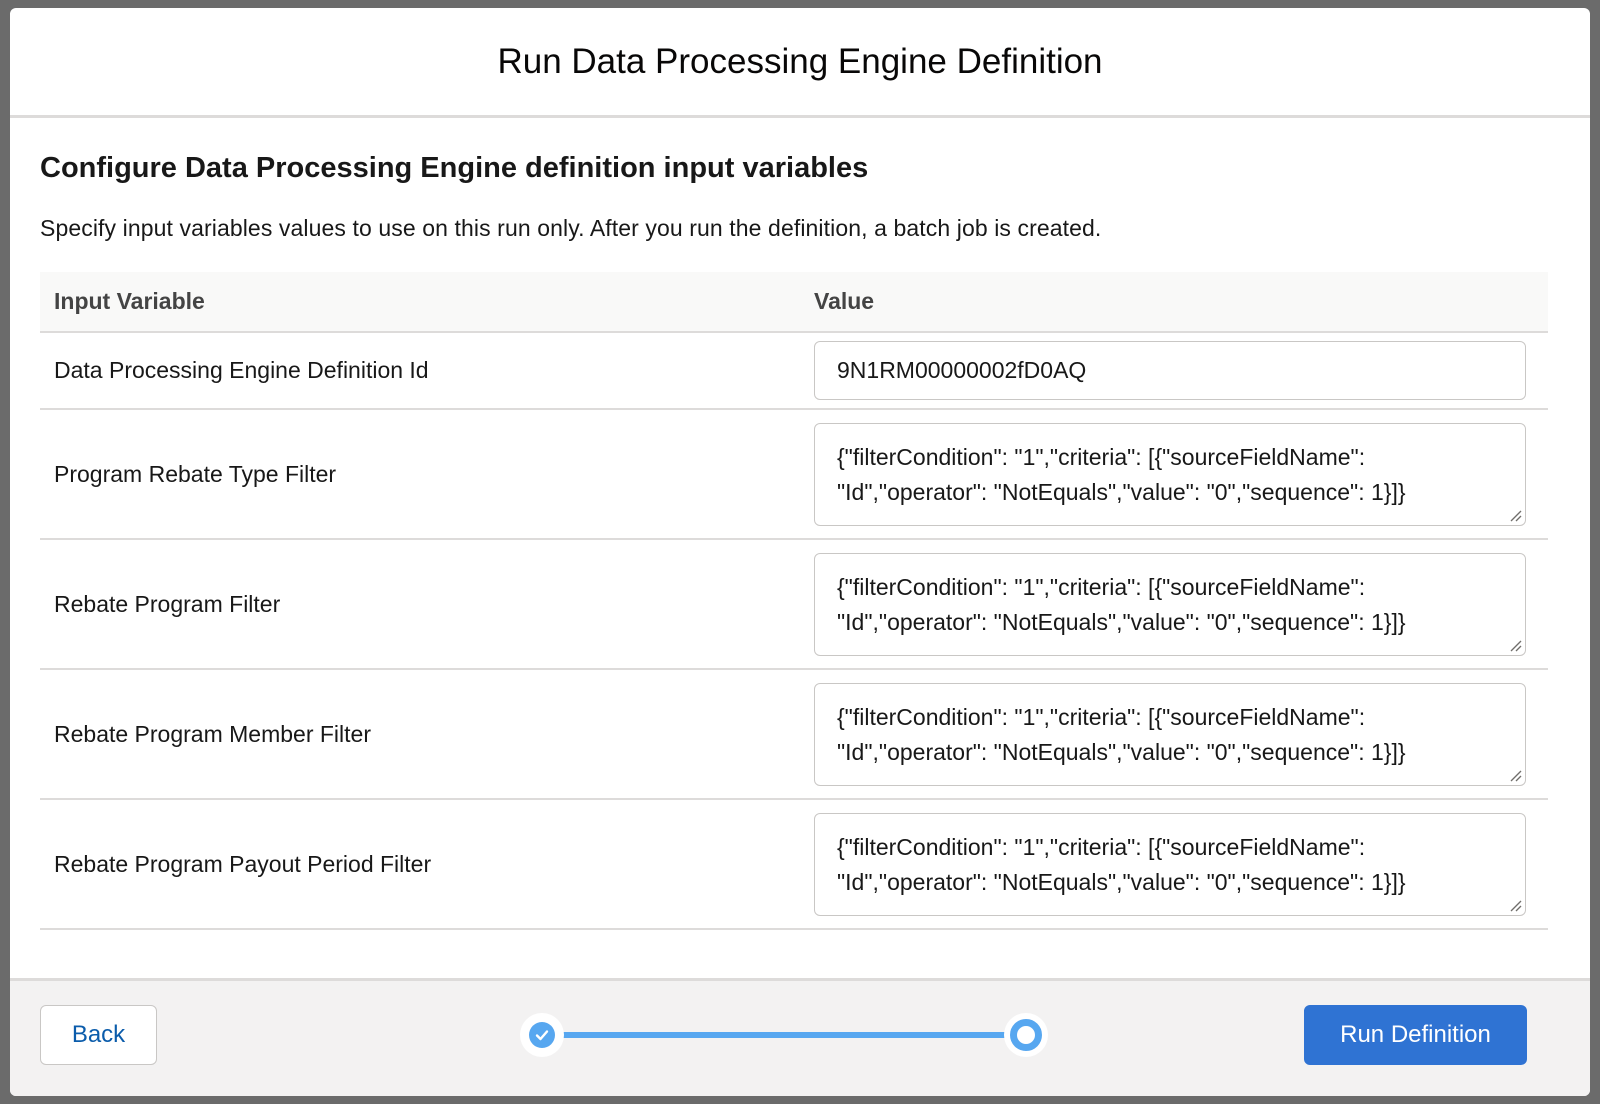  I want to click on modal-title: Run Data Processing Engine Definition, so click(800, 61).